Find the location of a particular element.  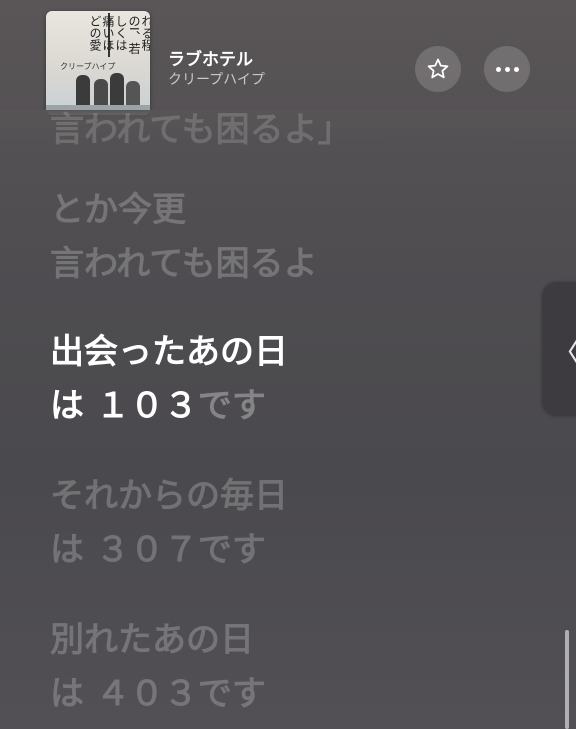

lyric-line-active: は １０３です is located at coordinates (158, 406).